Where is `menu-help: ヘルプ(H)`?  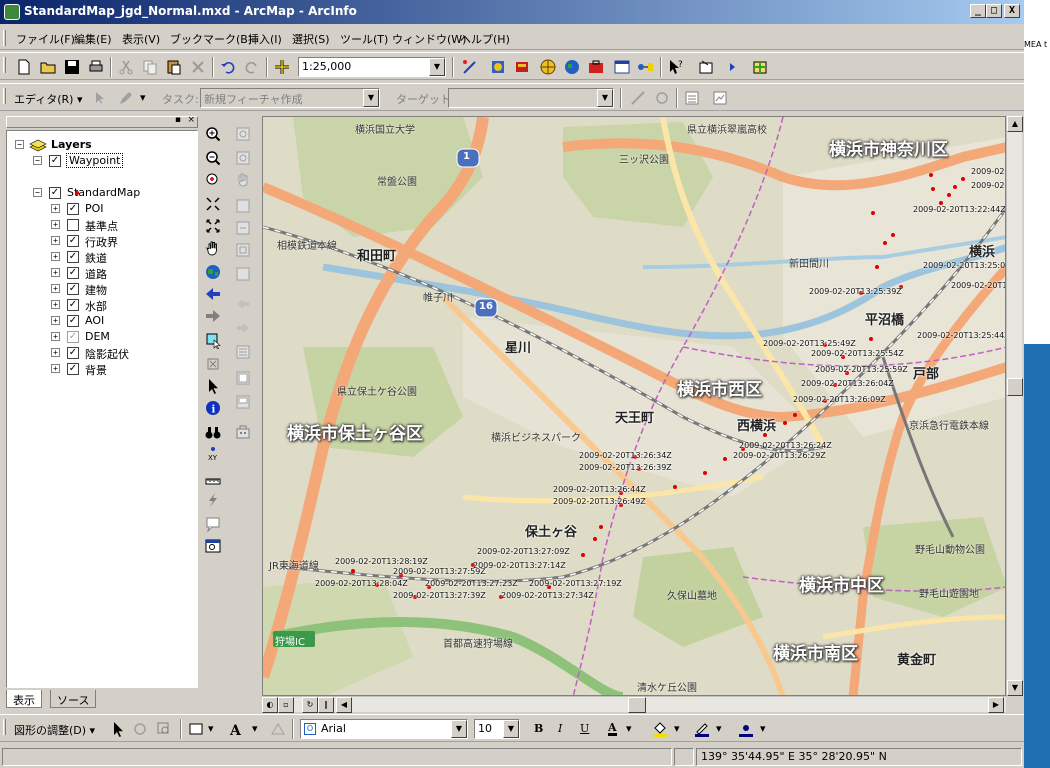
menu-help: ヘルプ(H) is located at coordinates (485, 39).